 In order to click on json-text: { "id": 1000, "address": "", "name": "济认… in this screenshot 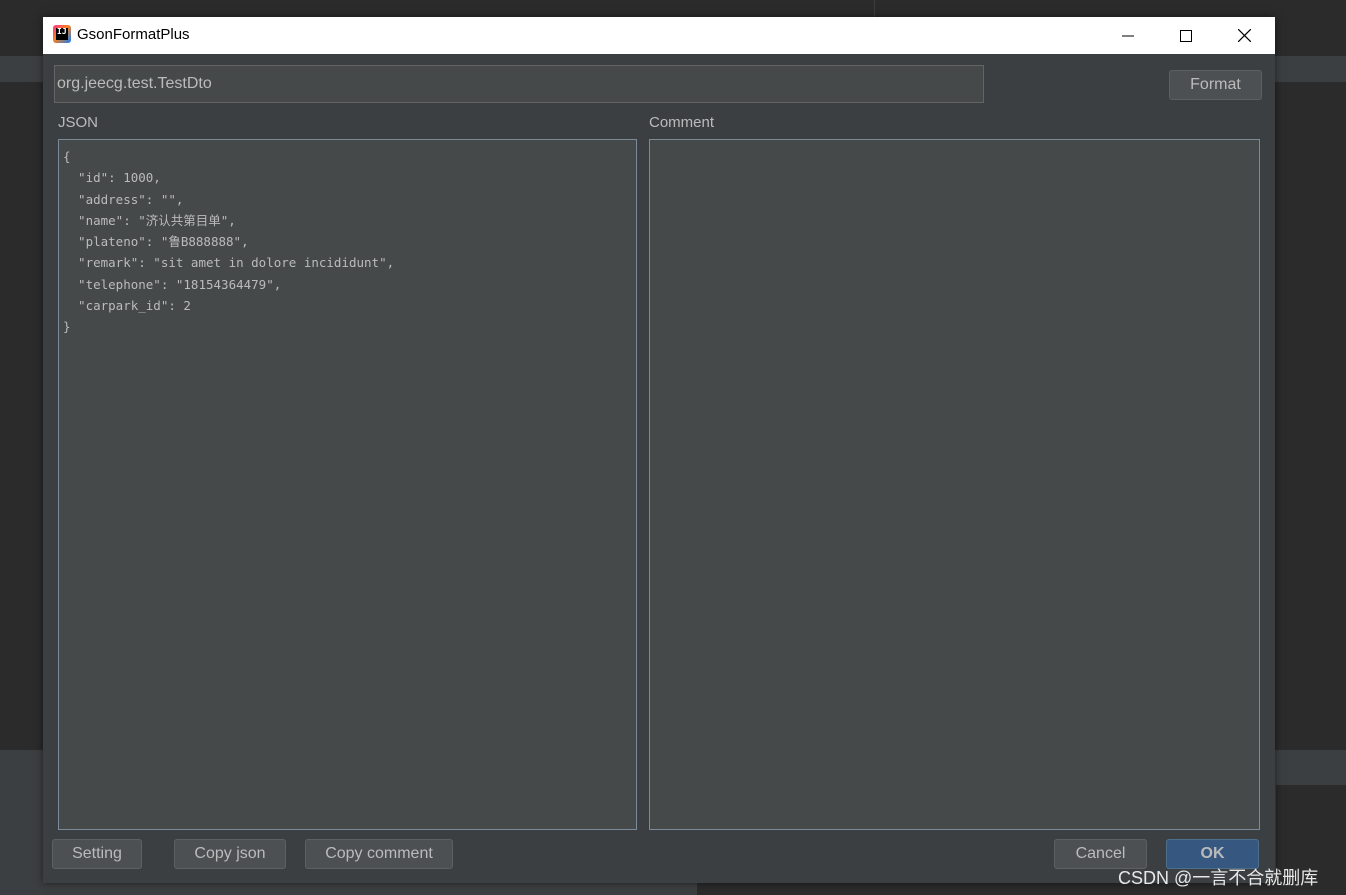, I will do `click(347, 239)`.